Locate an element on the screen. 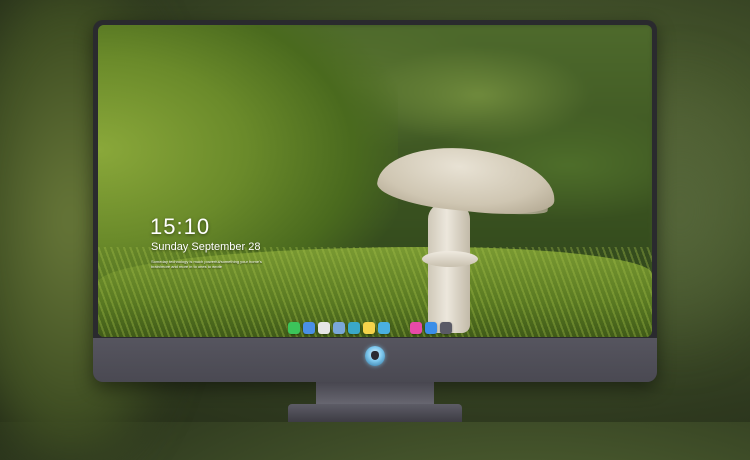  clapper-app-icon is located at coordinates (354, 327).